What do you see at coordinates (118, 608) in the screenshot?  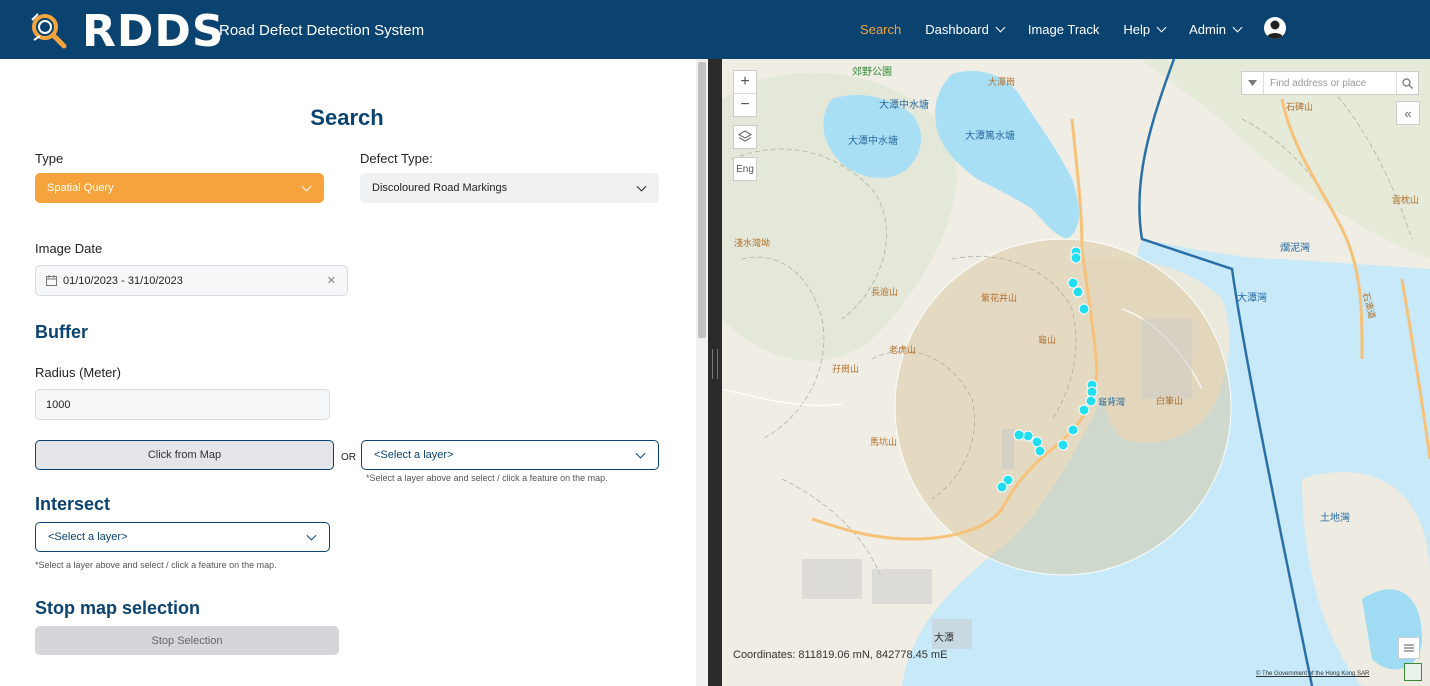 I see `stop-selection-section-title: Stop map selection` at bounding box center [118, 608].